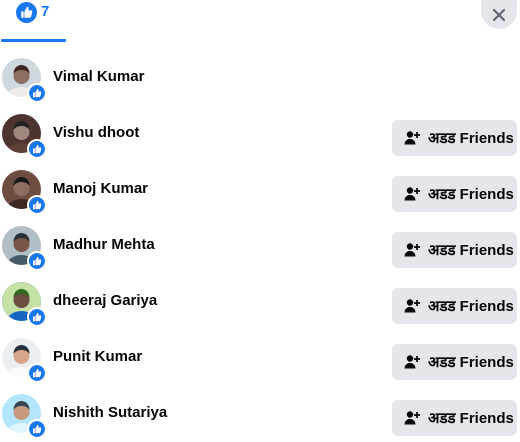 This screenshot has height=442, width=520. I want to click on list-item: Punit Kumar अडड Friends, so click(260, 358).